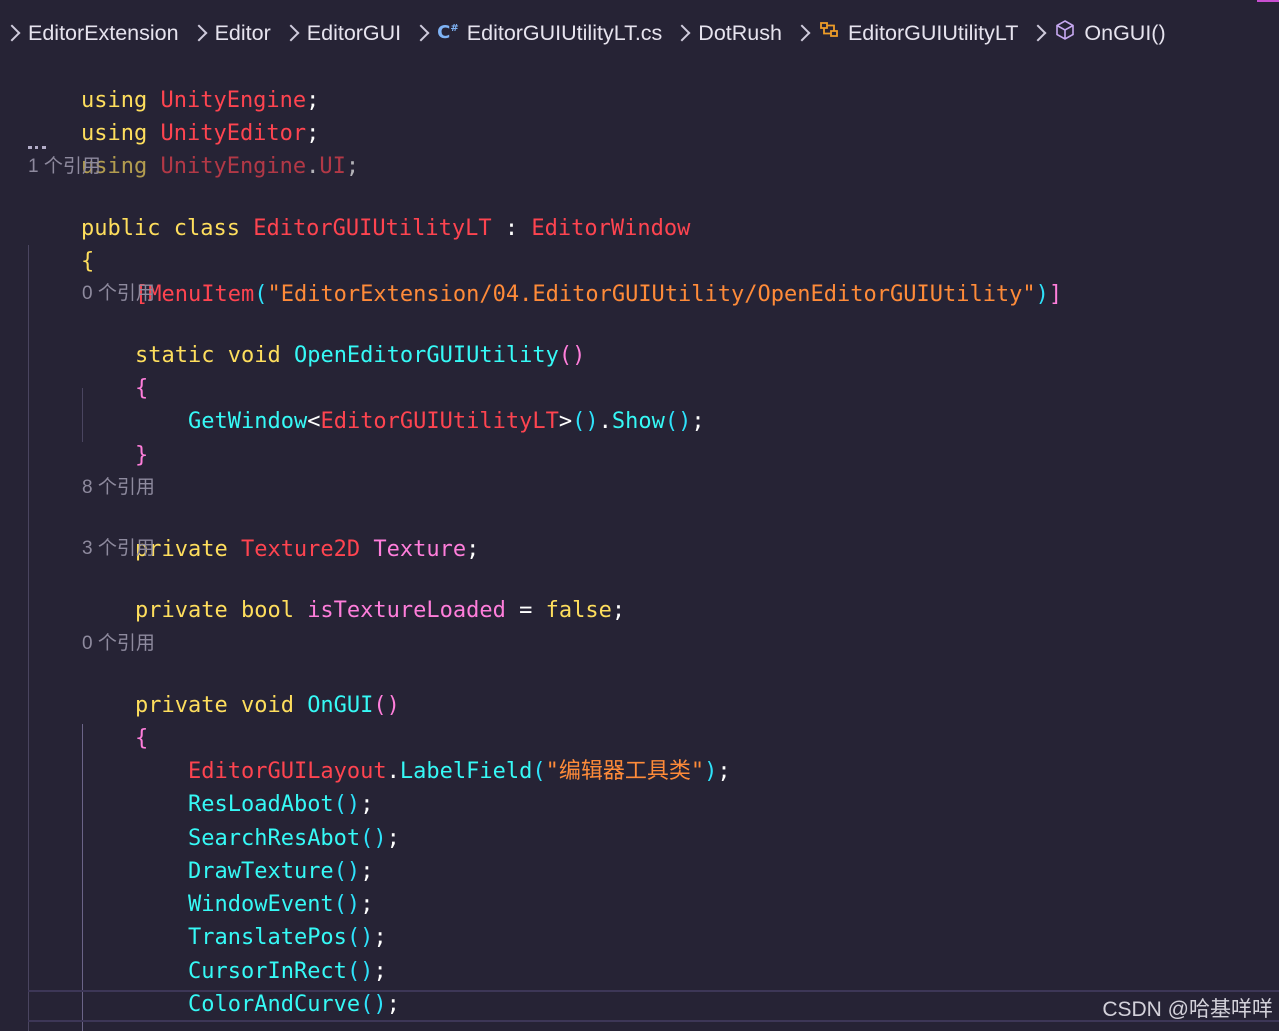  What do you see at coordinates (247, 421) in the screenshot?
I see `method-call: GetWindow` at bounding box center [247, 421].